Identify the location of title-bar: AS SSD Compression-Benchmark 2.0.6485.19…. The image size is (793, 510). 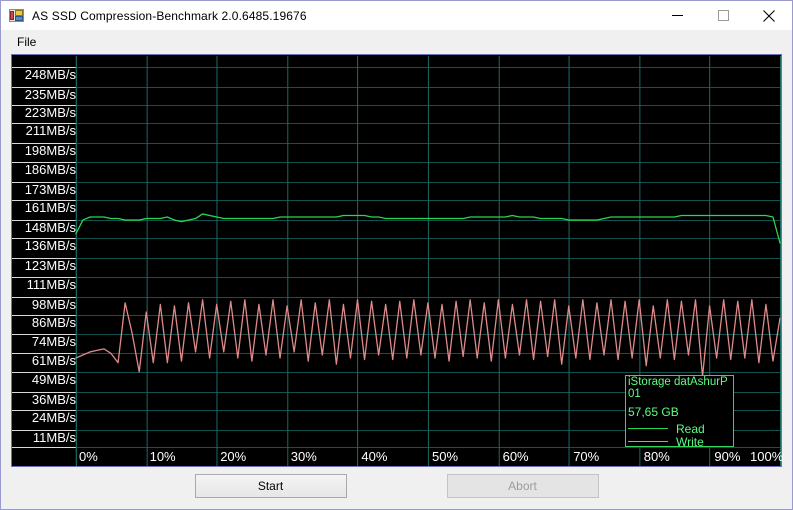
(396, 15).